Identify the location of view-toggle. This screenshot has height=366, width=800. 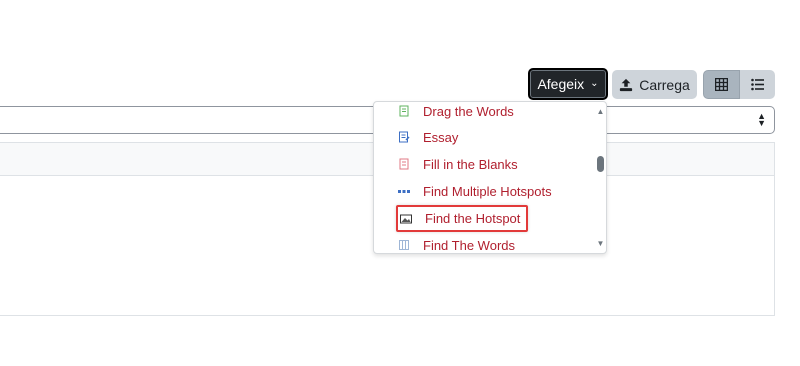
(739, 84).